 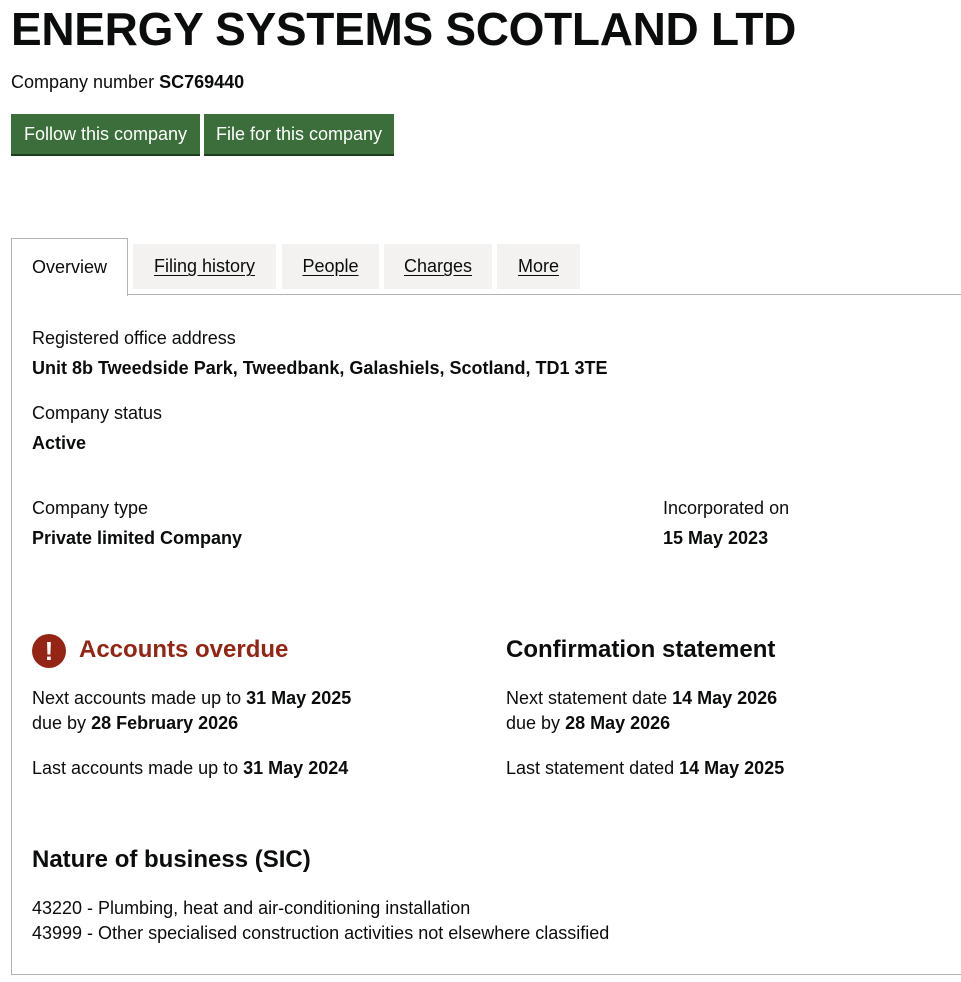 I want to click on last-statement-prefix: Last statement dated, so click(x=590, y=768).